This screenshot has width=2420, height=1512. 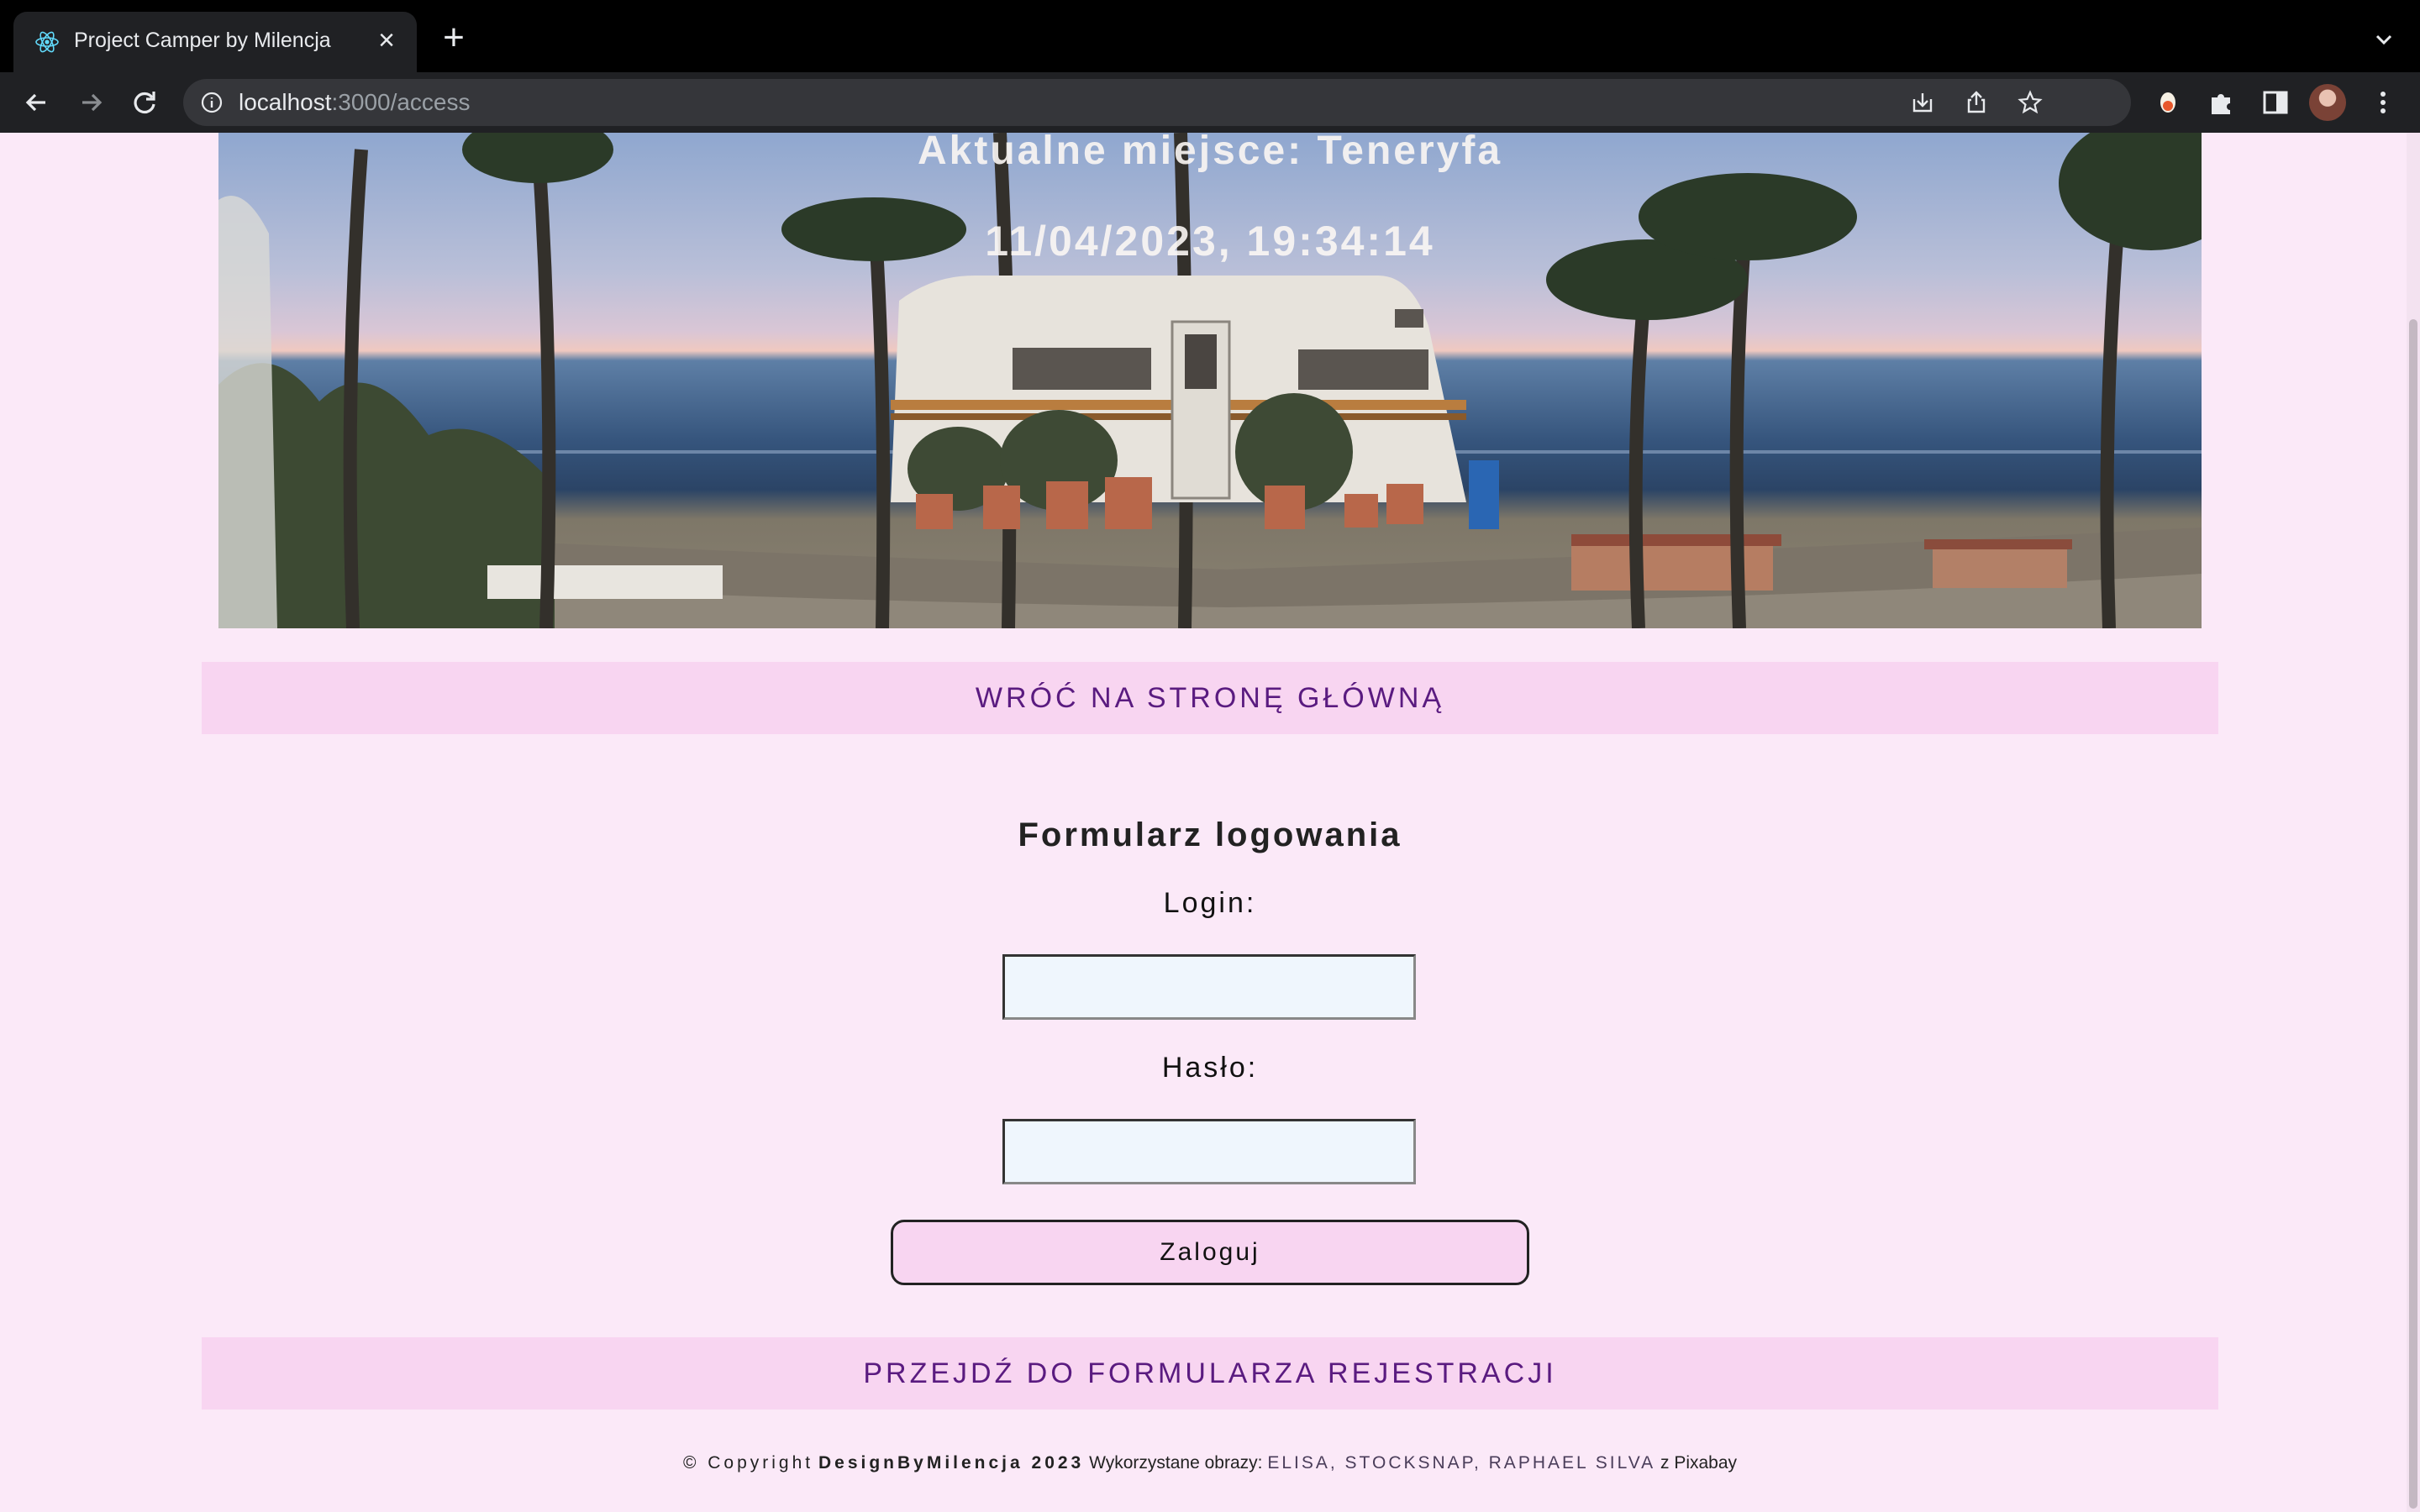 What do you see at coordinates (2275, 102) in the screenshot?
I see `sidebar-icon` at bounding box center [2275, 102].